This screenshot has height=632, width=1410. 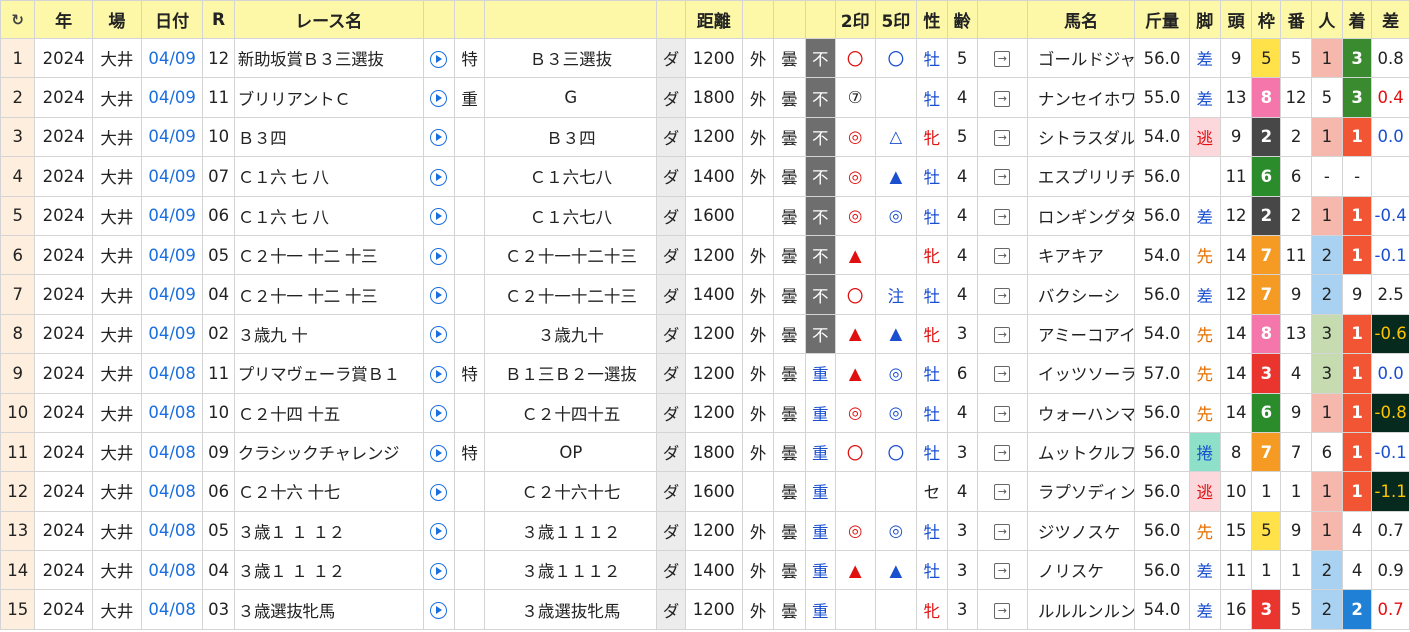 I want to click on header-distance: 距離, so click(x=713, y=19).